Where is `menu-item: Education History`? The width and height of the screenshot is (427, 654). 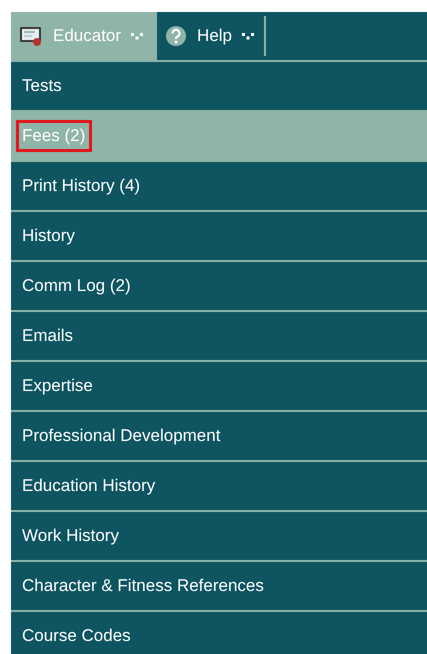 menu-item: Education History is located at coordinates (219, 485).